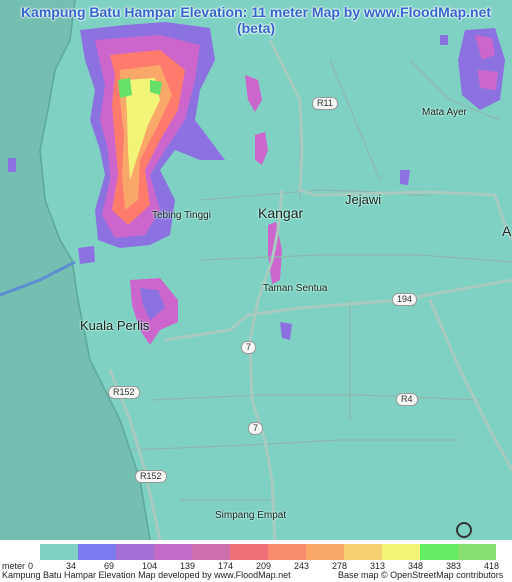  I want to click on place-label-kuala-perlis: Kuala Perlis, so click(115, 325).